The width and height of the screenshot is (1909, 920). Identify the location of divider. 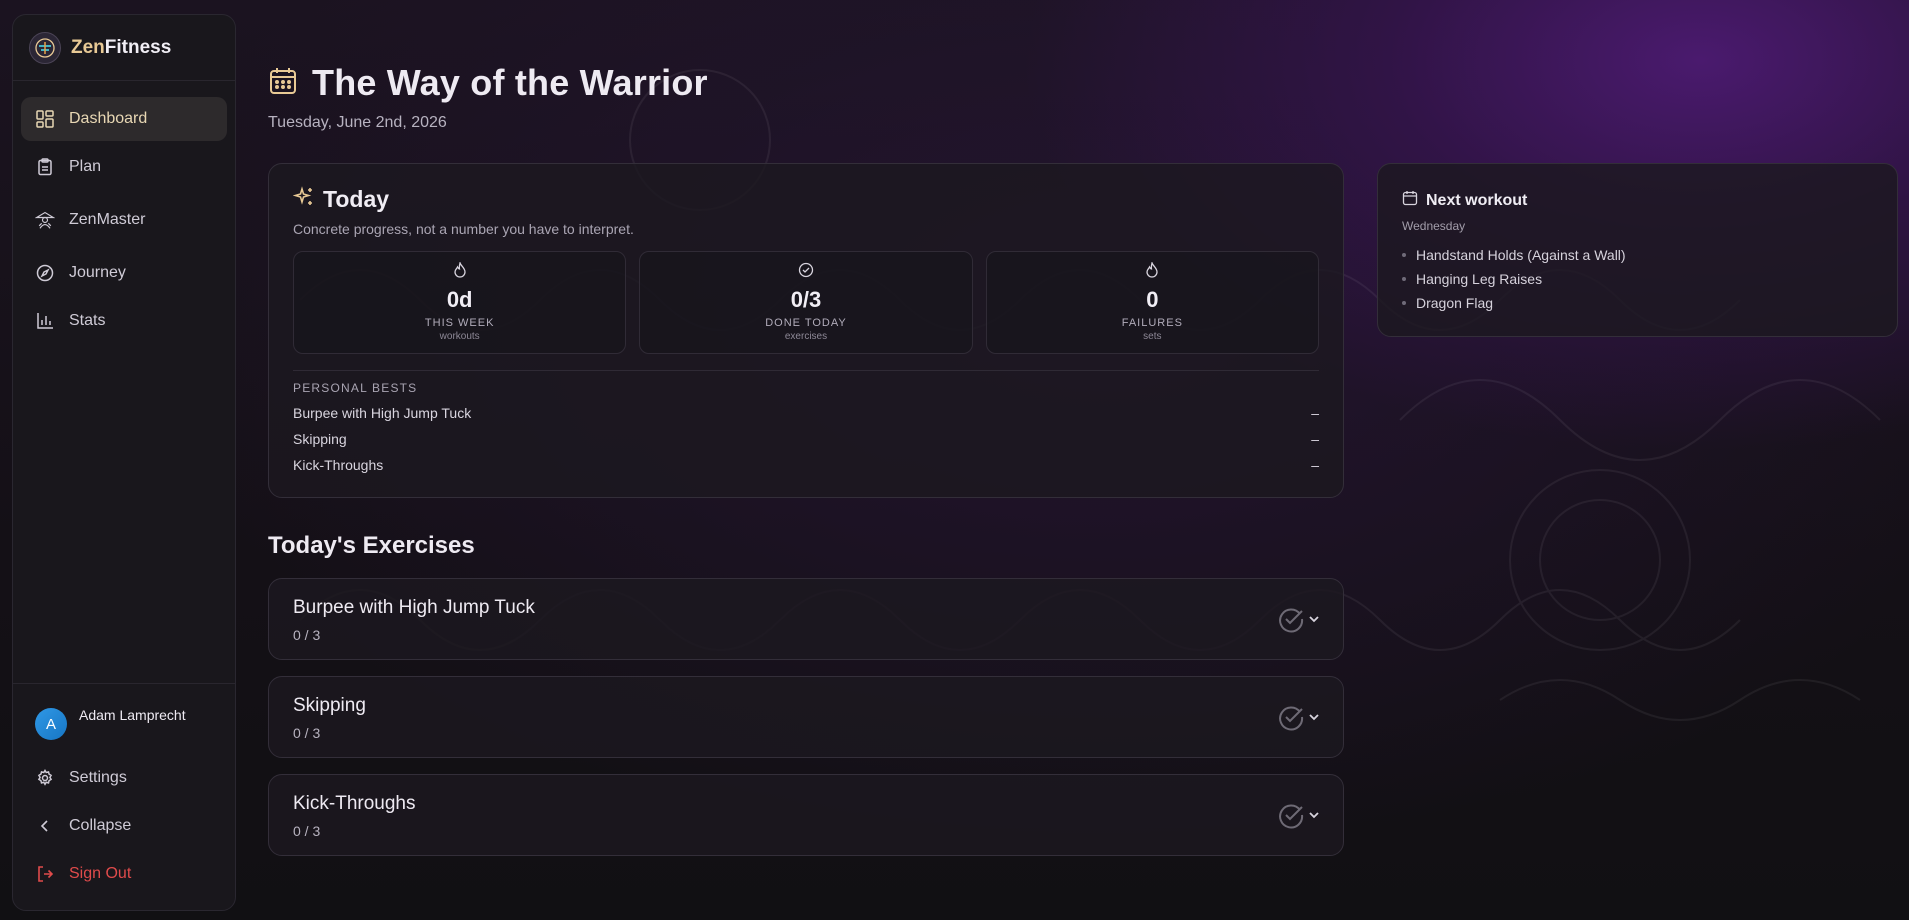
(806, 370).